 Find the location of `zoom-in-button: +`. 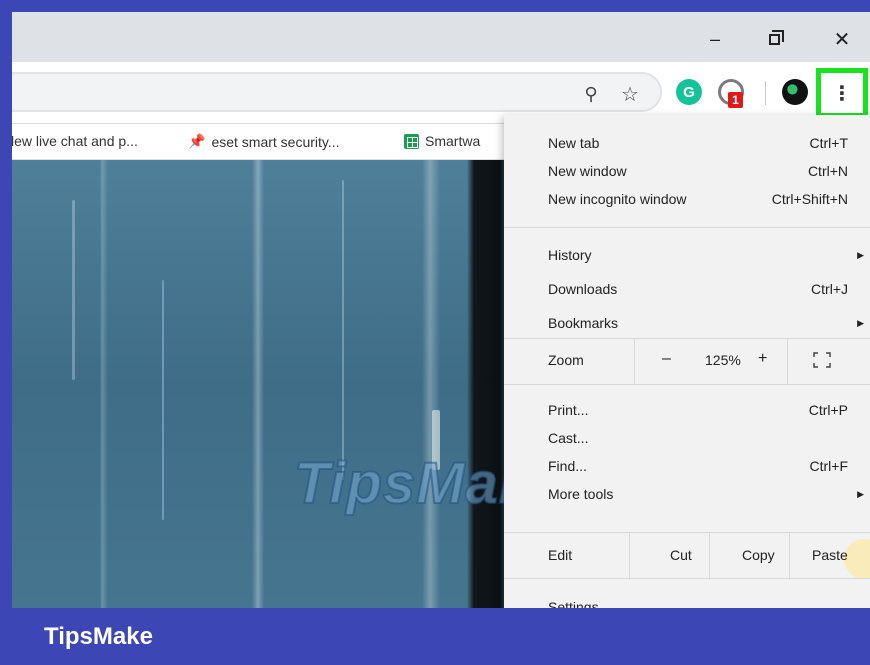

zoom-in-button: + is located at coordinates (762, 359).